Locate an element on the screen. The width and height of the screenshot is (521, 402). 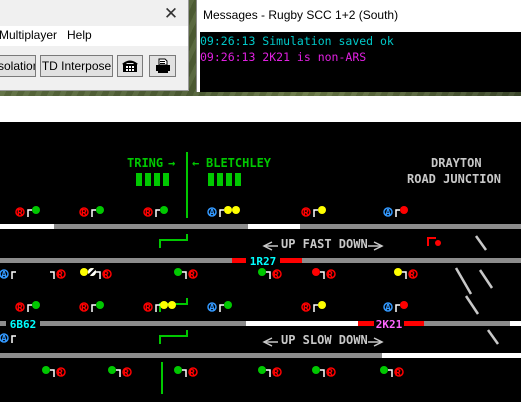
close-button: ✕ is located at coordinates (171, 14).